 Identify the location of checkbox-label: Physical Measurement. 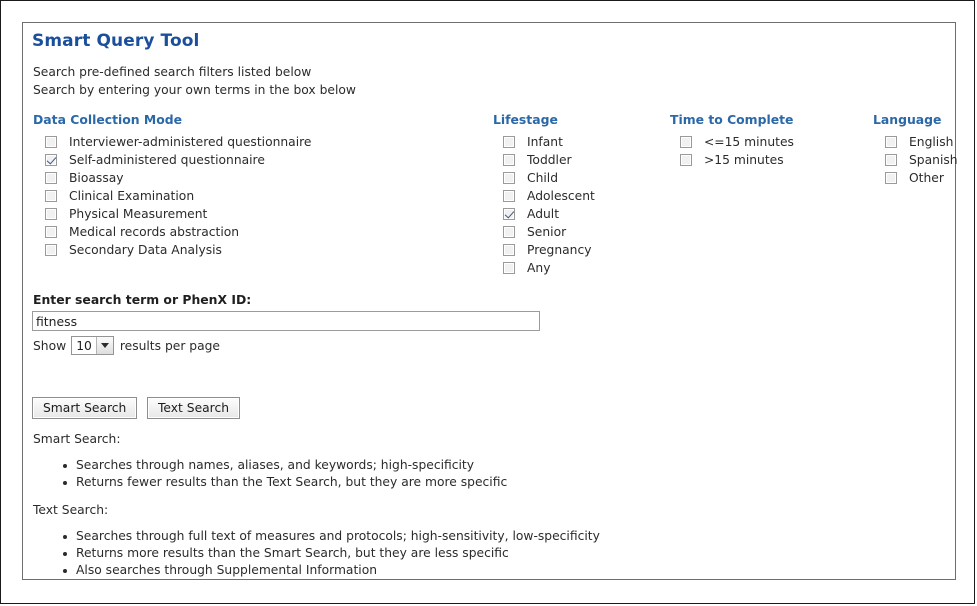
(138, 214).